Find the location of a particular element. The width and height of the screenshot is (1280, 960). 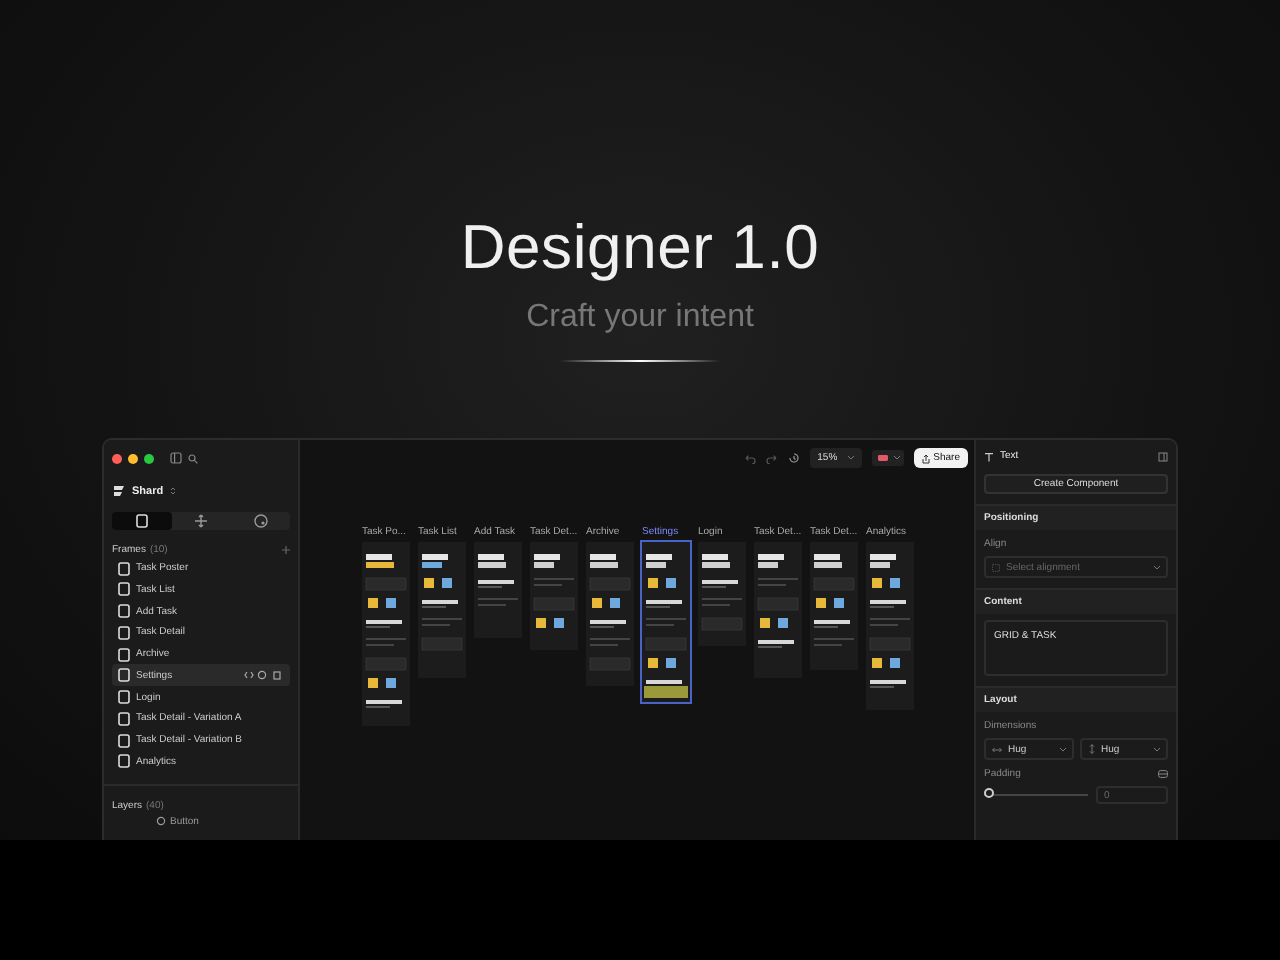

grid-icon is located at coordinates (996, 567).